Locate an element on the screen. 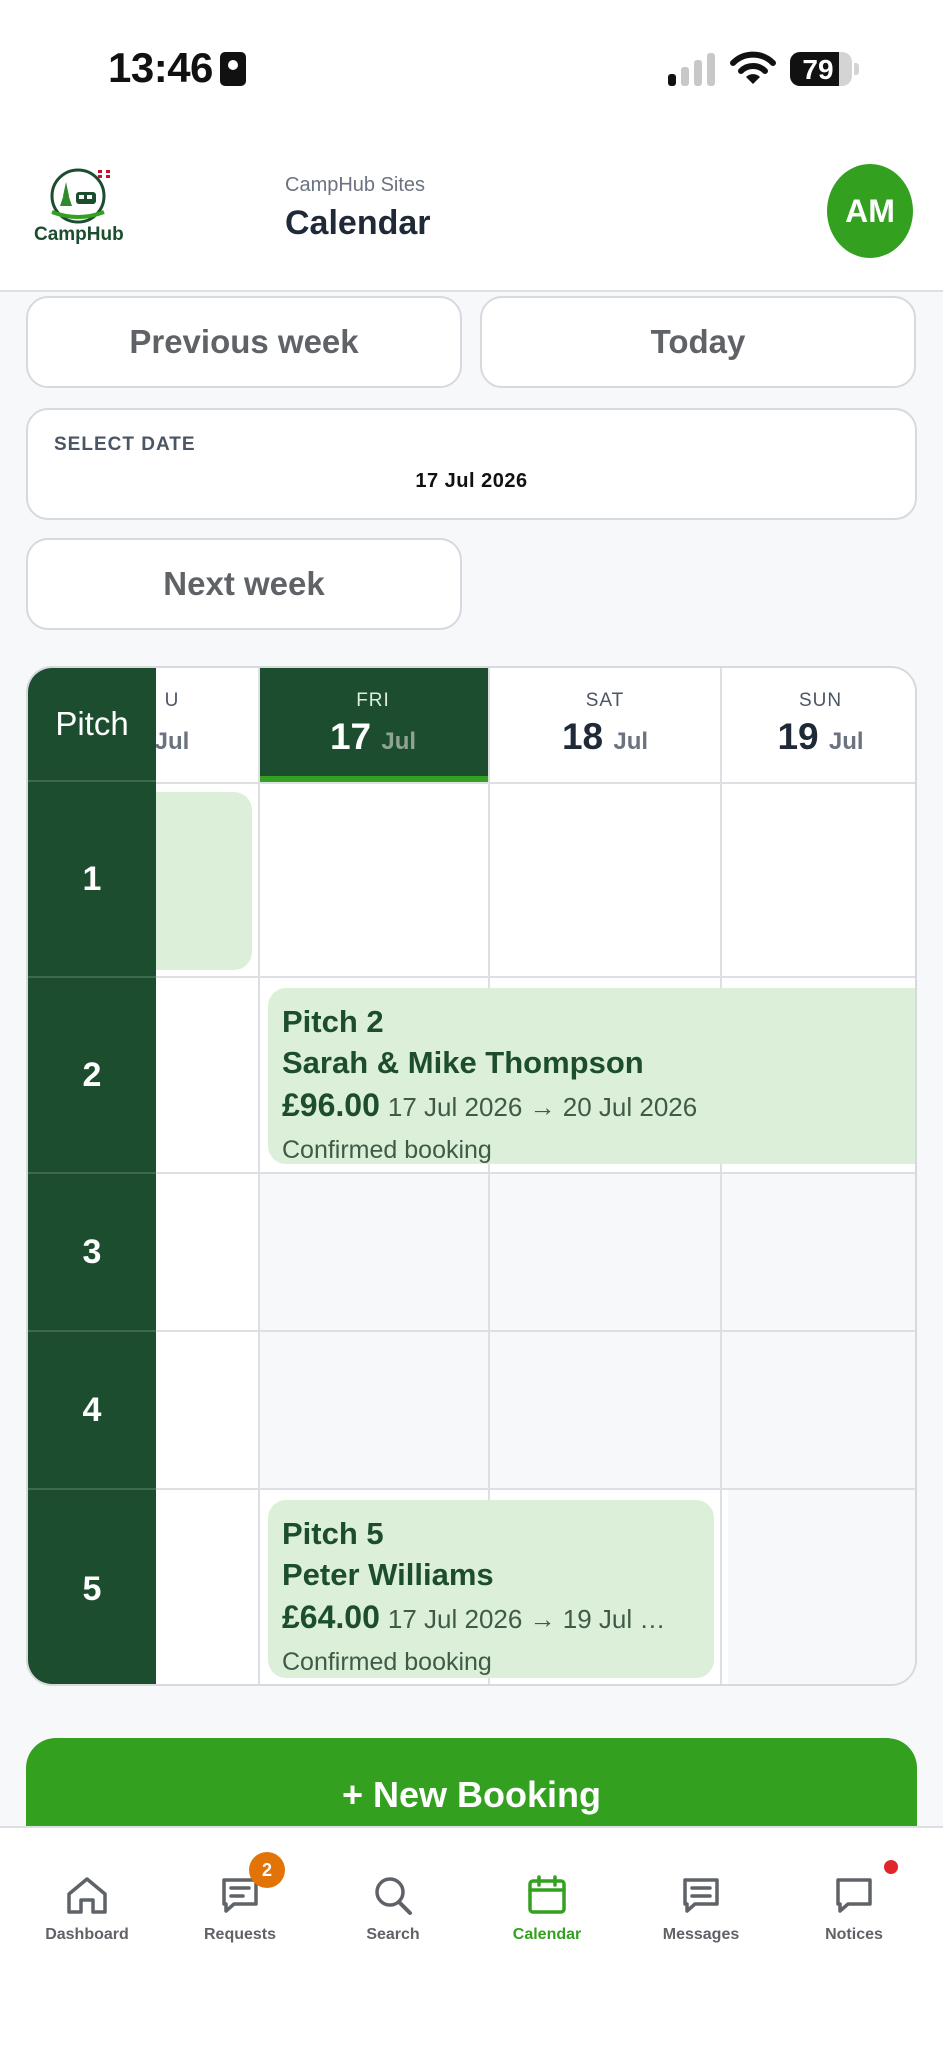 This screenshot has width=943, height=2048. day-header-thu: U Jul is located at coordinates (206, 725).